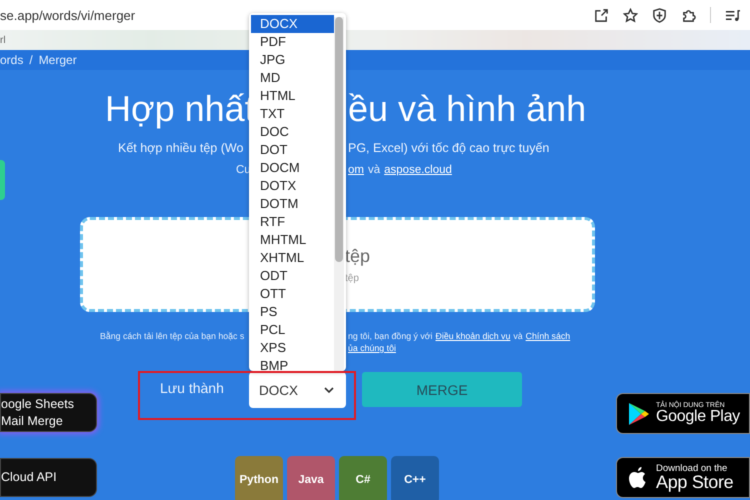 This screenshot has width=750, height=500. Describe the element at coordinates (181, 148) in the screenshot. I see `subtitle: Kết hợp nhiều tệp (Wo` at that location.